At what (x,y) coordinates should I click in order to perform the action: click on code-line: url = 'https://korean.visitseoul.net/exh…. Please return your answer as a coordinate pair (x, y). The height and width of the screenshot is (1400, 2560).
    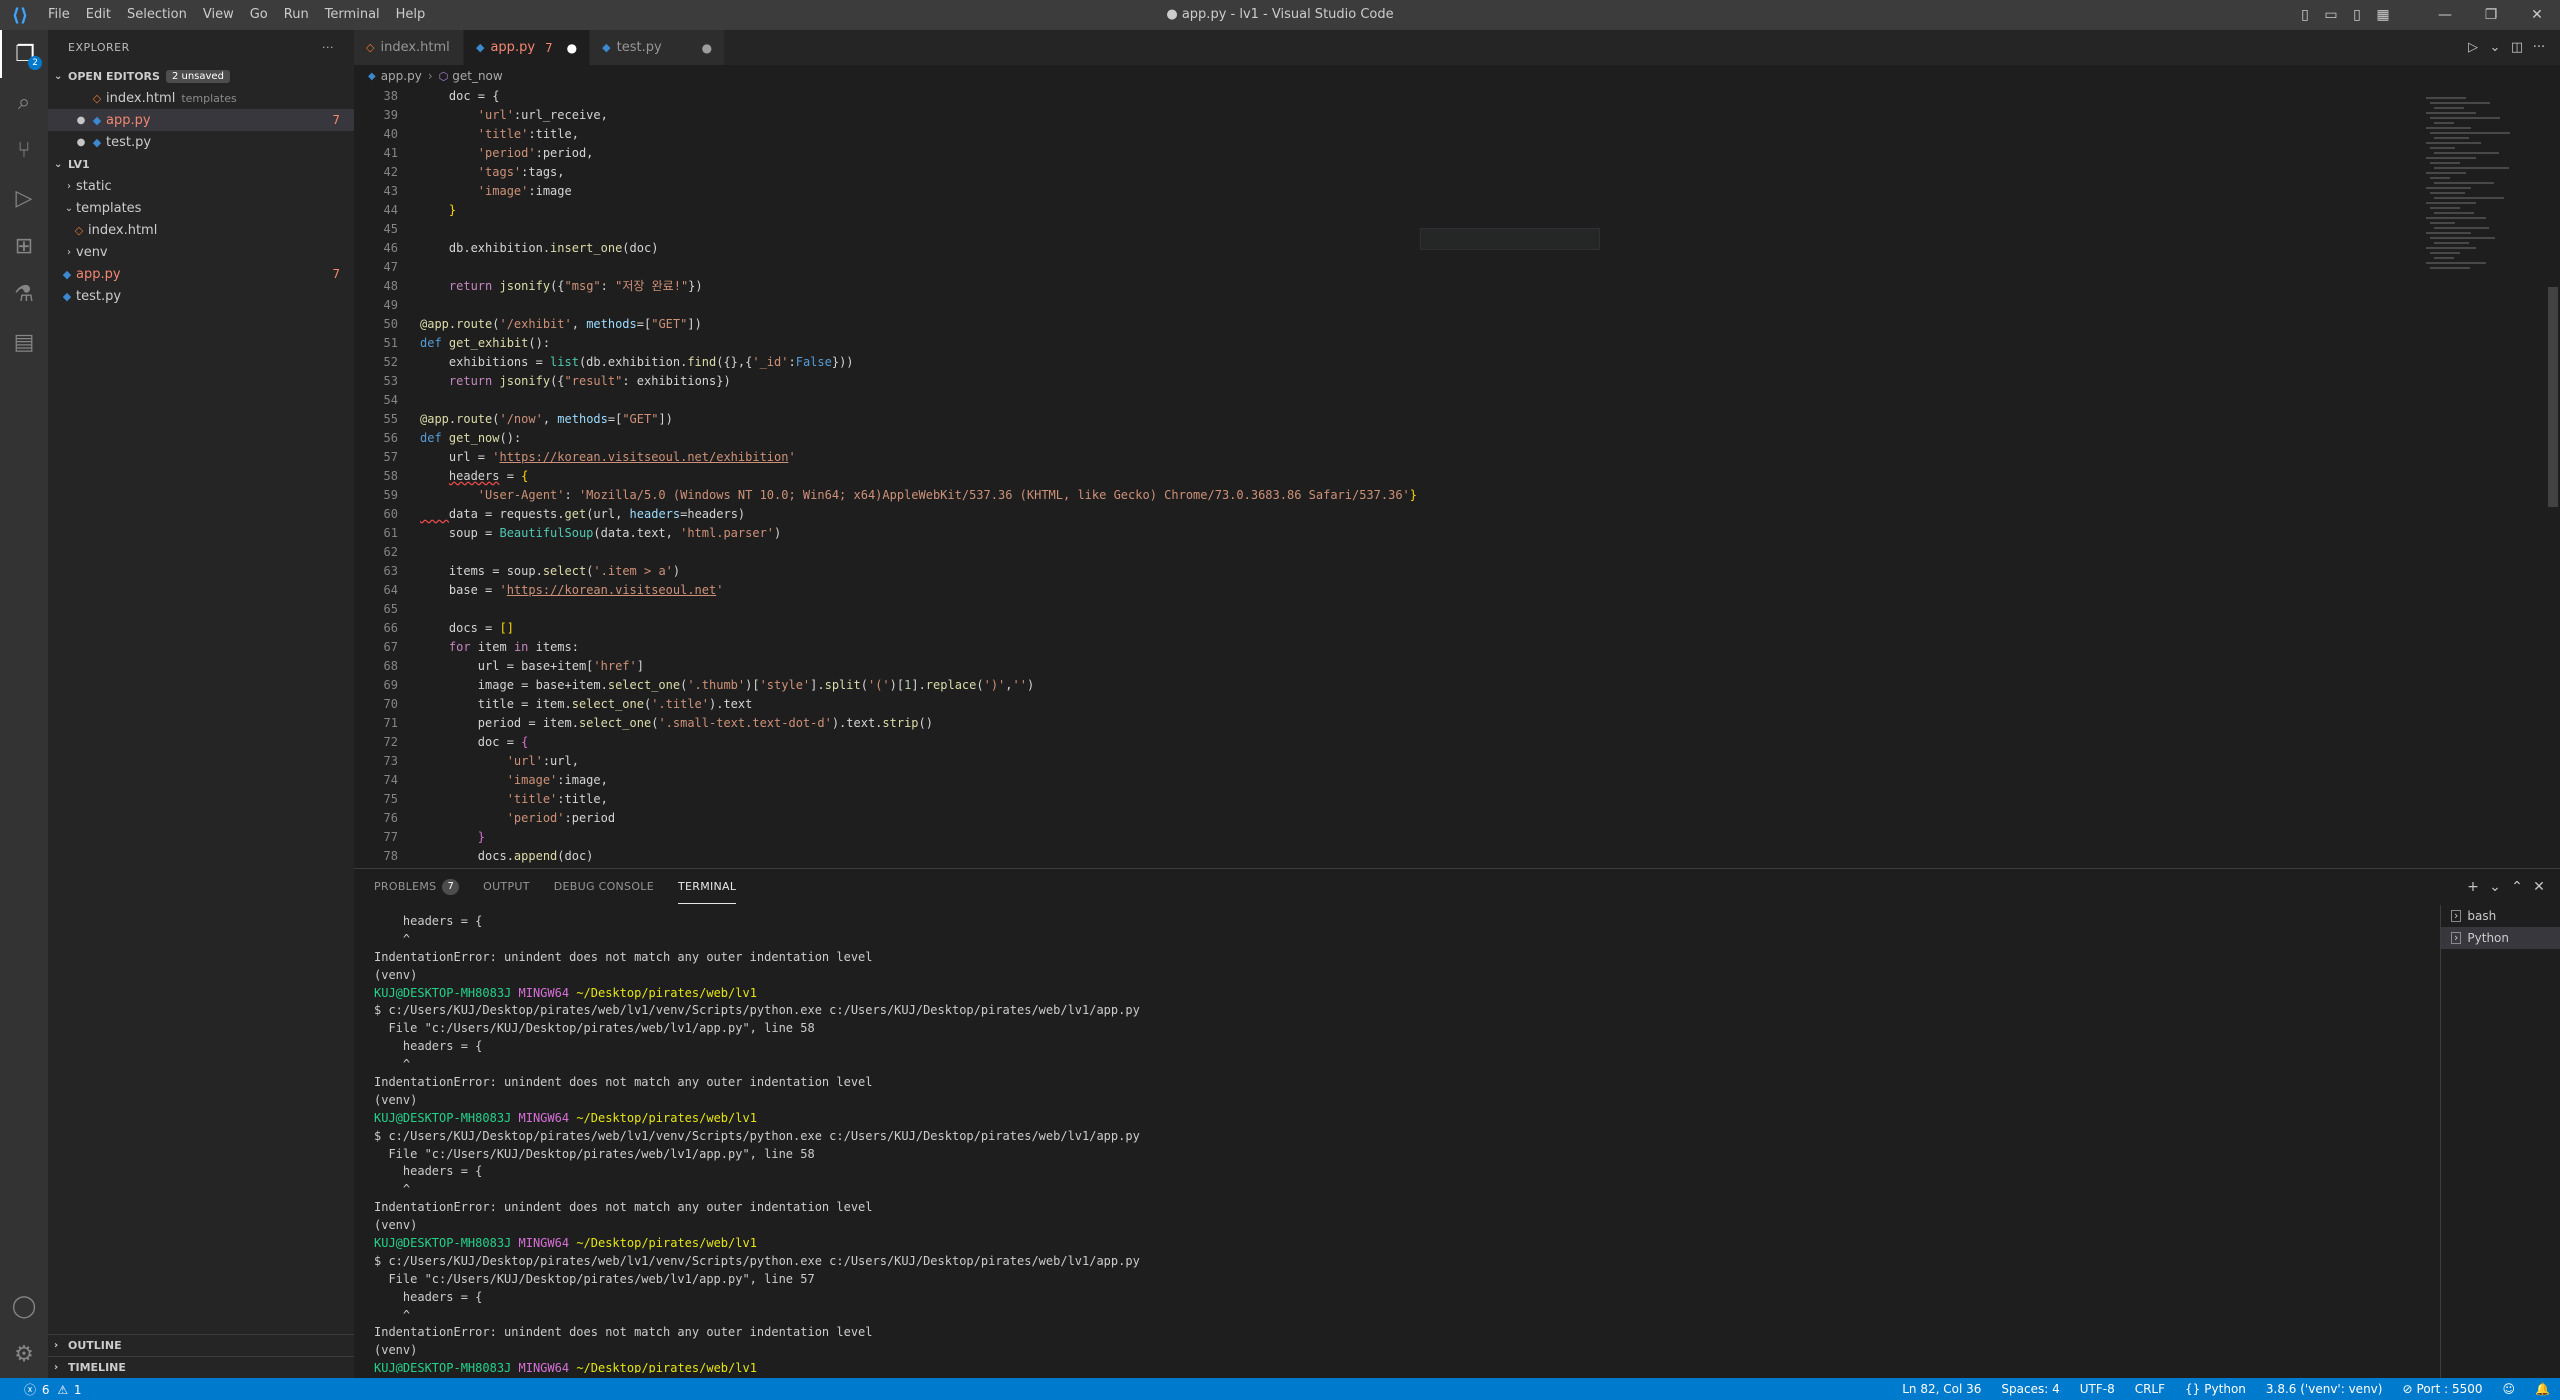
    Looking at the image, I should click on (608, 457).